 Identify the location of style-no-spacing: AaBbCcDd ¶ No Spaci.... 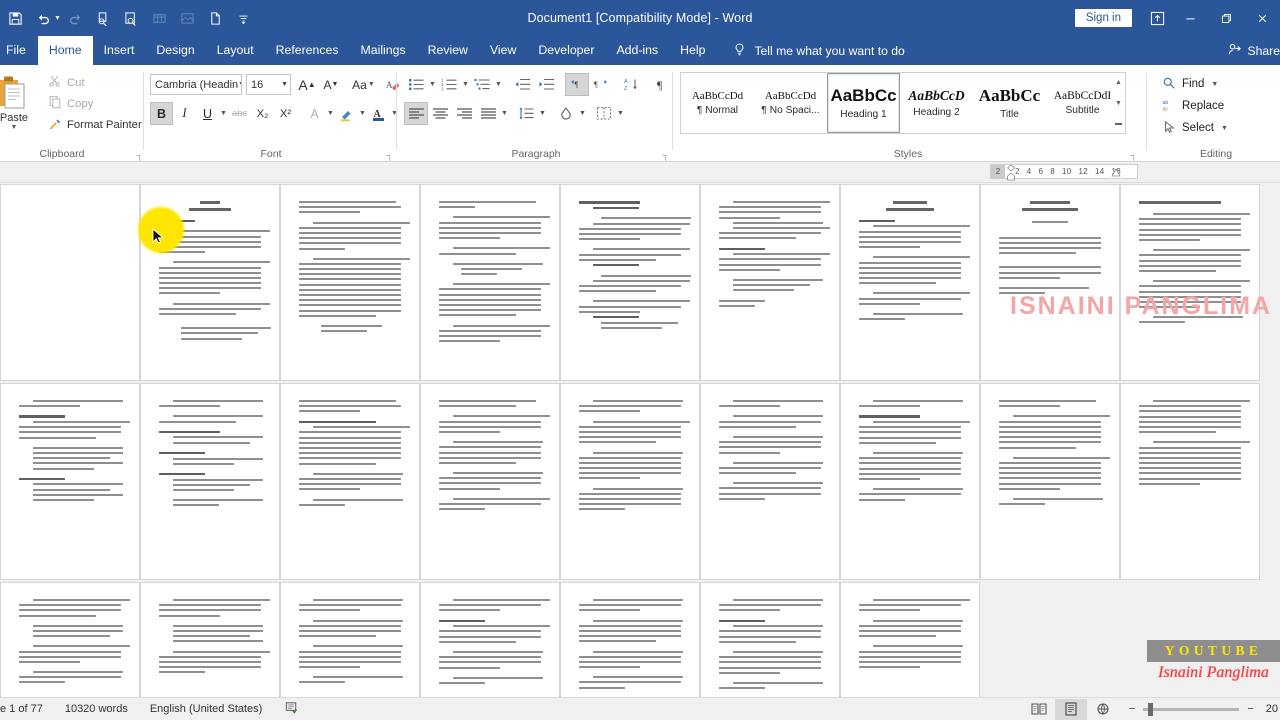
(790, 103).